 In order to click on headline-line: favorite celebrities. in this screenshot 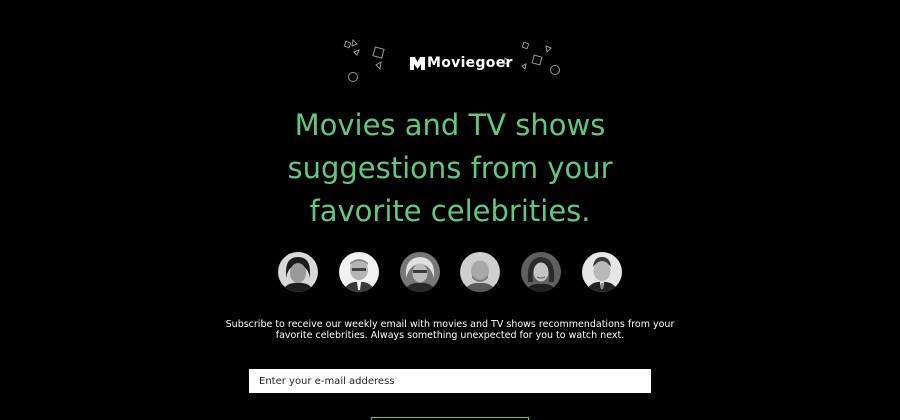, I will do `click(450, 211)`.